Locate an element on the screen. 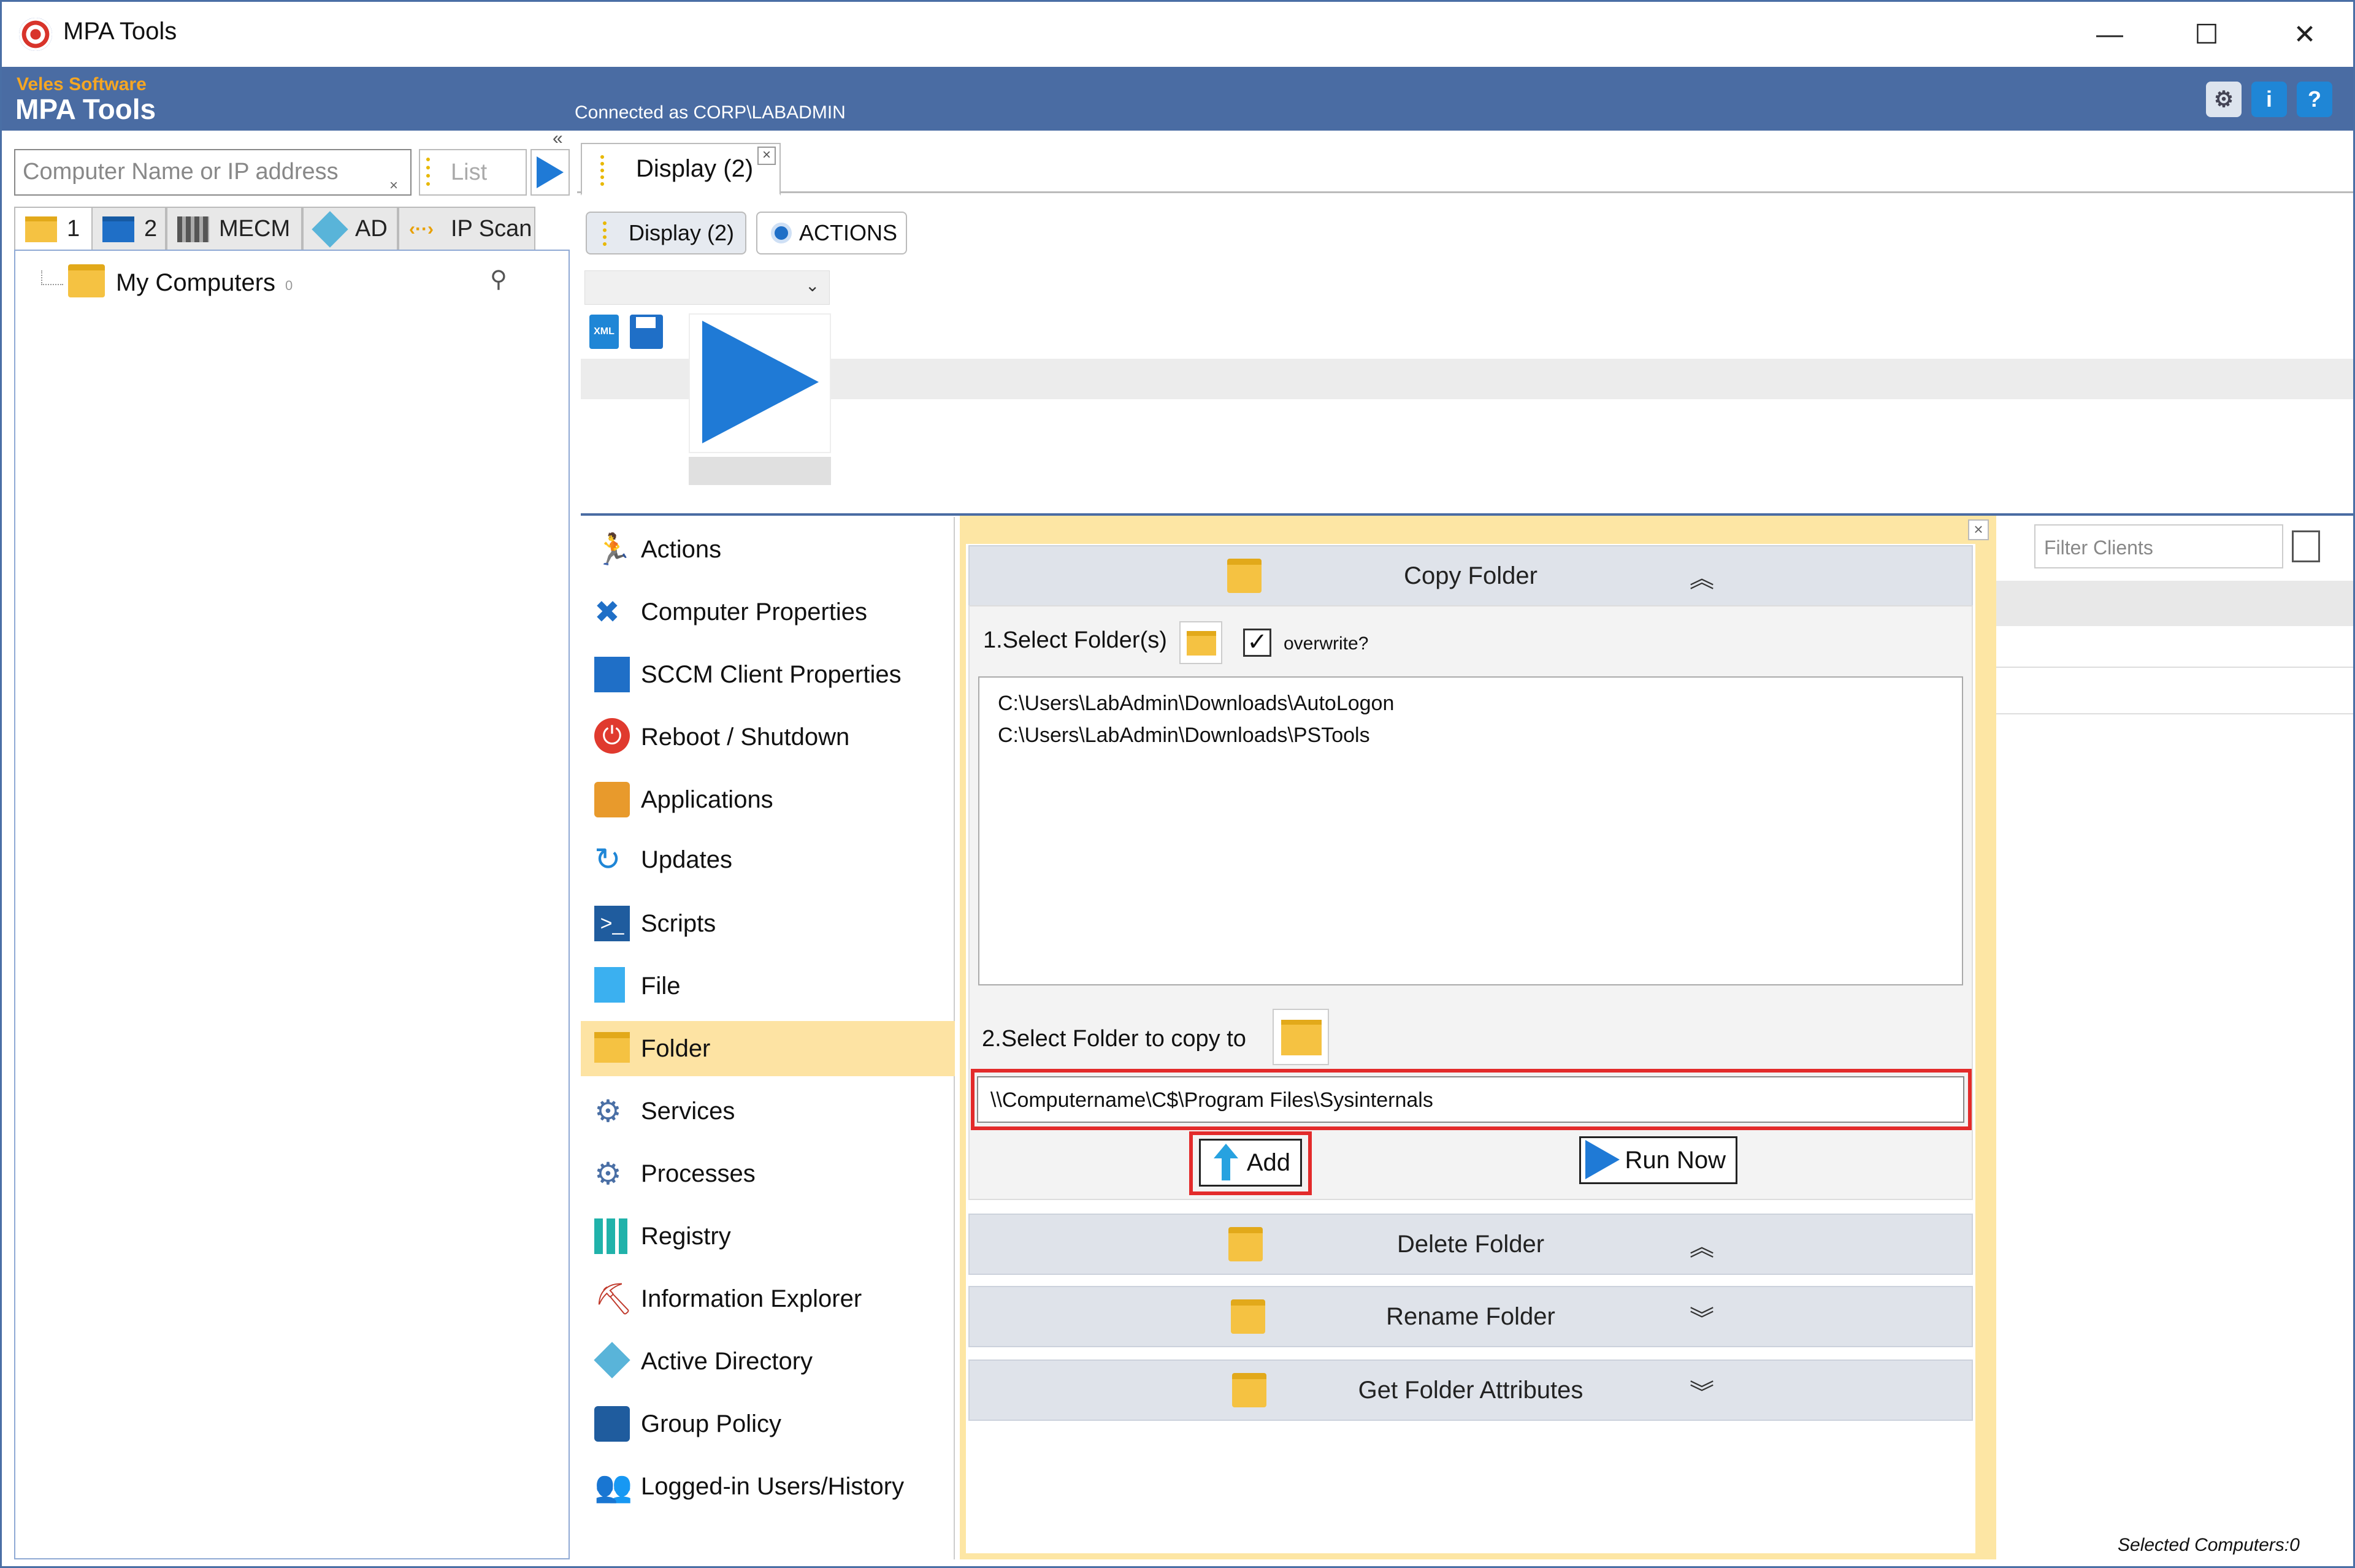 This screenshot has width=2355, height=1568. app-header is located at coordinates (1177, 99).